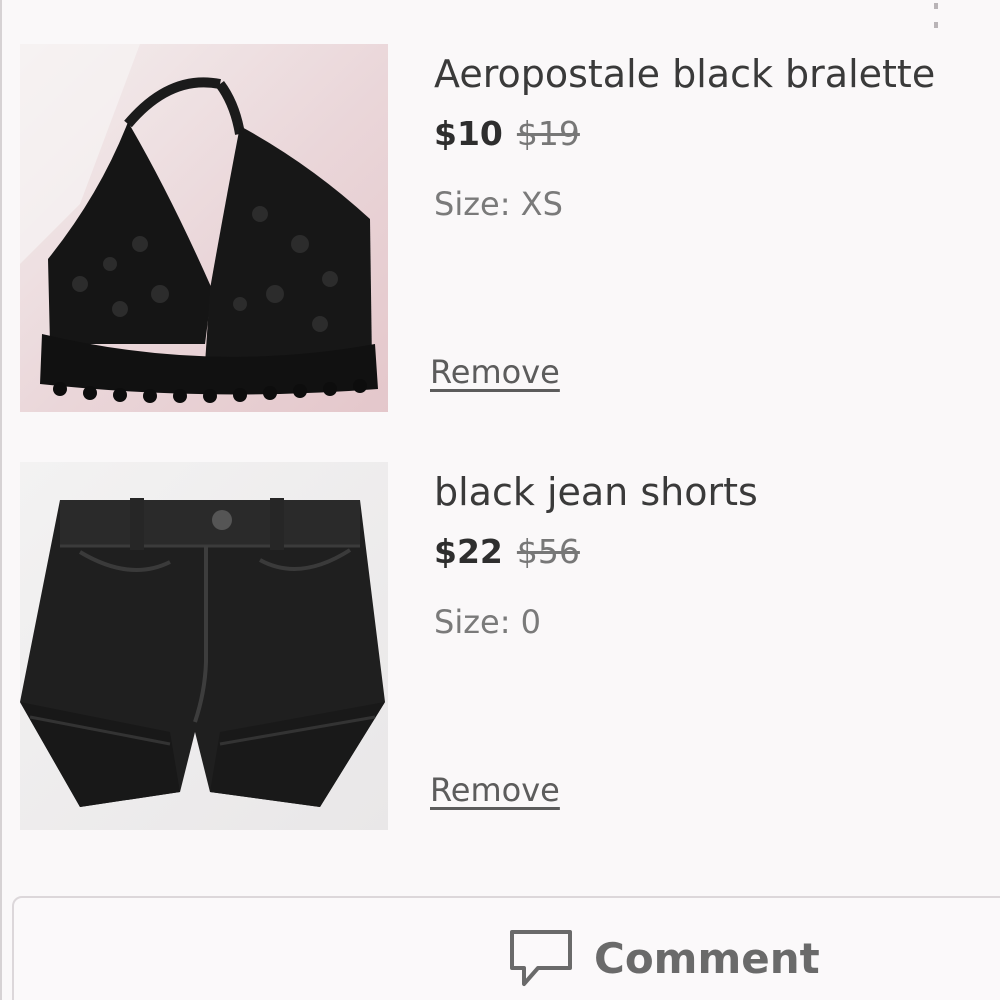 The height and width of the screenshot is (1000, 1000). I want to click on item-title: Aeropostale black bralette, so click(684, 74).